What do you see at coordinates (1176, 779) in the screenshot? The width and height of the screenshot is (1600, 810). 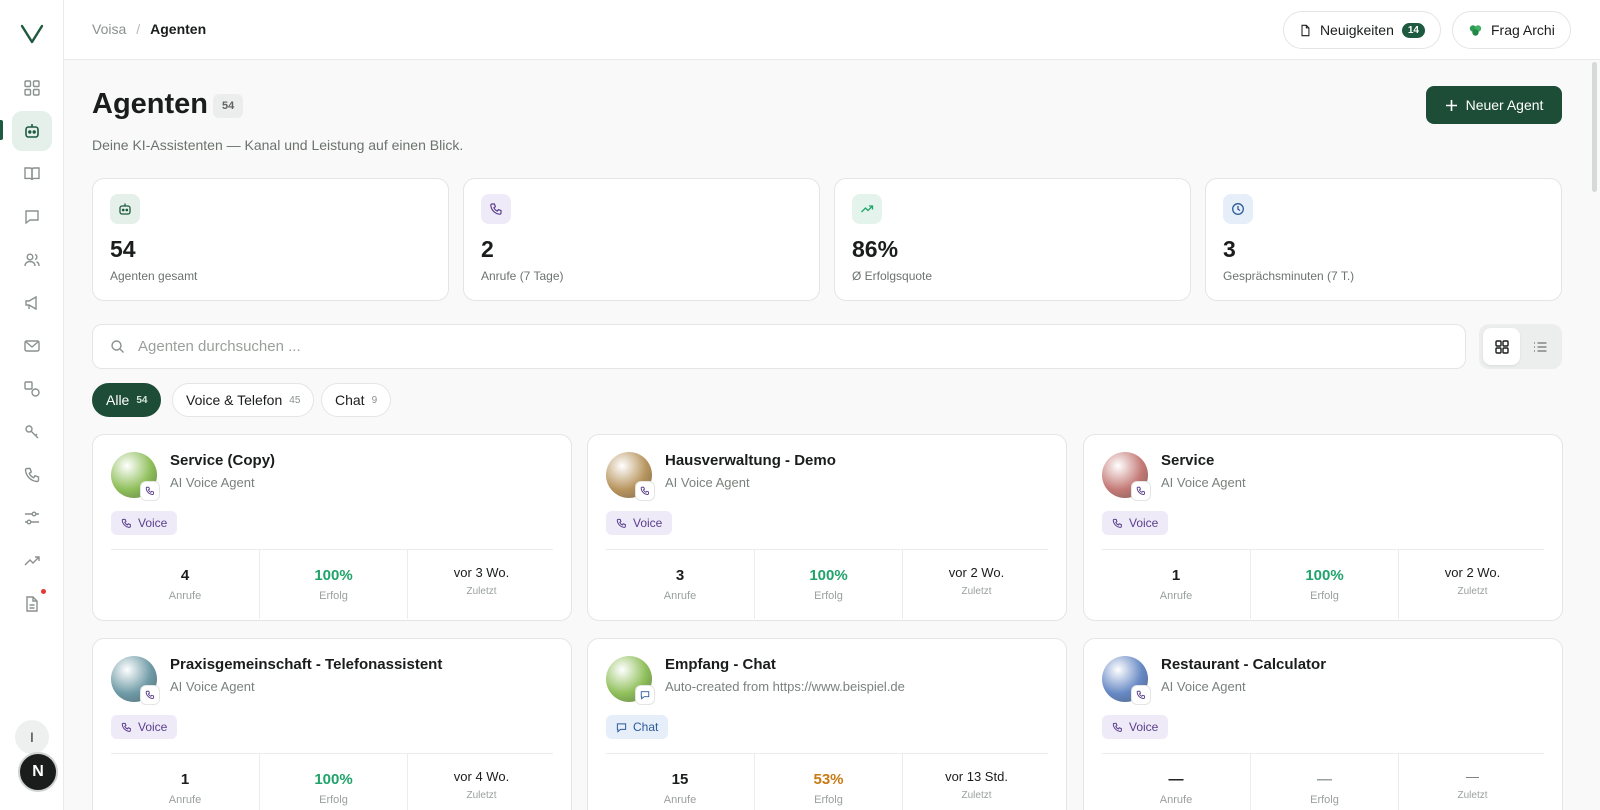 I see `metric-value: —` at bounding box center [1176, 779].